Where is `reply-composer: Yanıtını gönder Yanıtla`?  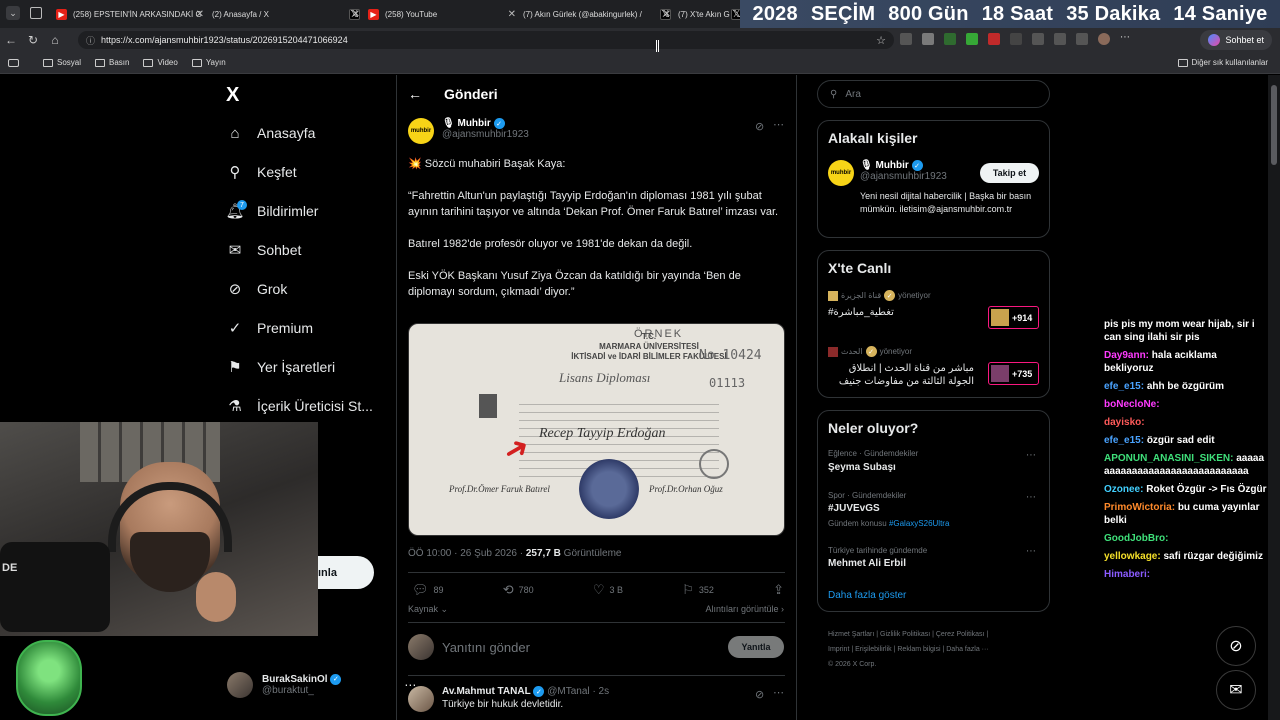 reply-composer: Yanıtını gönder Yanıtla is located at coordinates (596, 647).